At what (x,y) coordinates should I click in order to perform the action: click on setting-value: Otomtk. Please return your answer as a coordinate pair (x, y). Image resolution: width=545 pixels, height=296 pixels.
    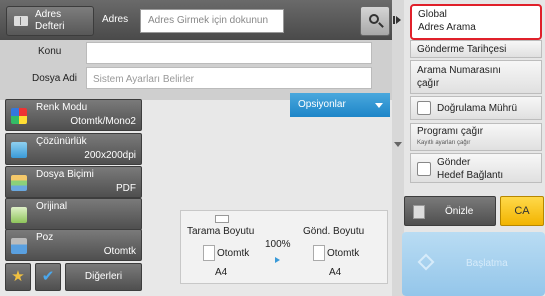
    Looking at the image, I should click on (119, 251).